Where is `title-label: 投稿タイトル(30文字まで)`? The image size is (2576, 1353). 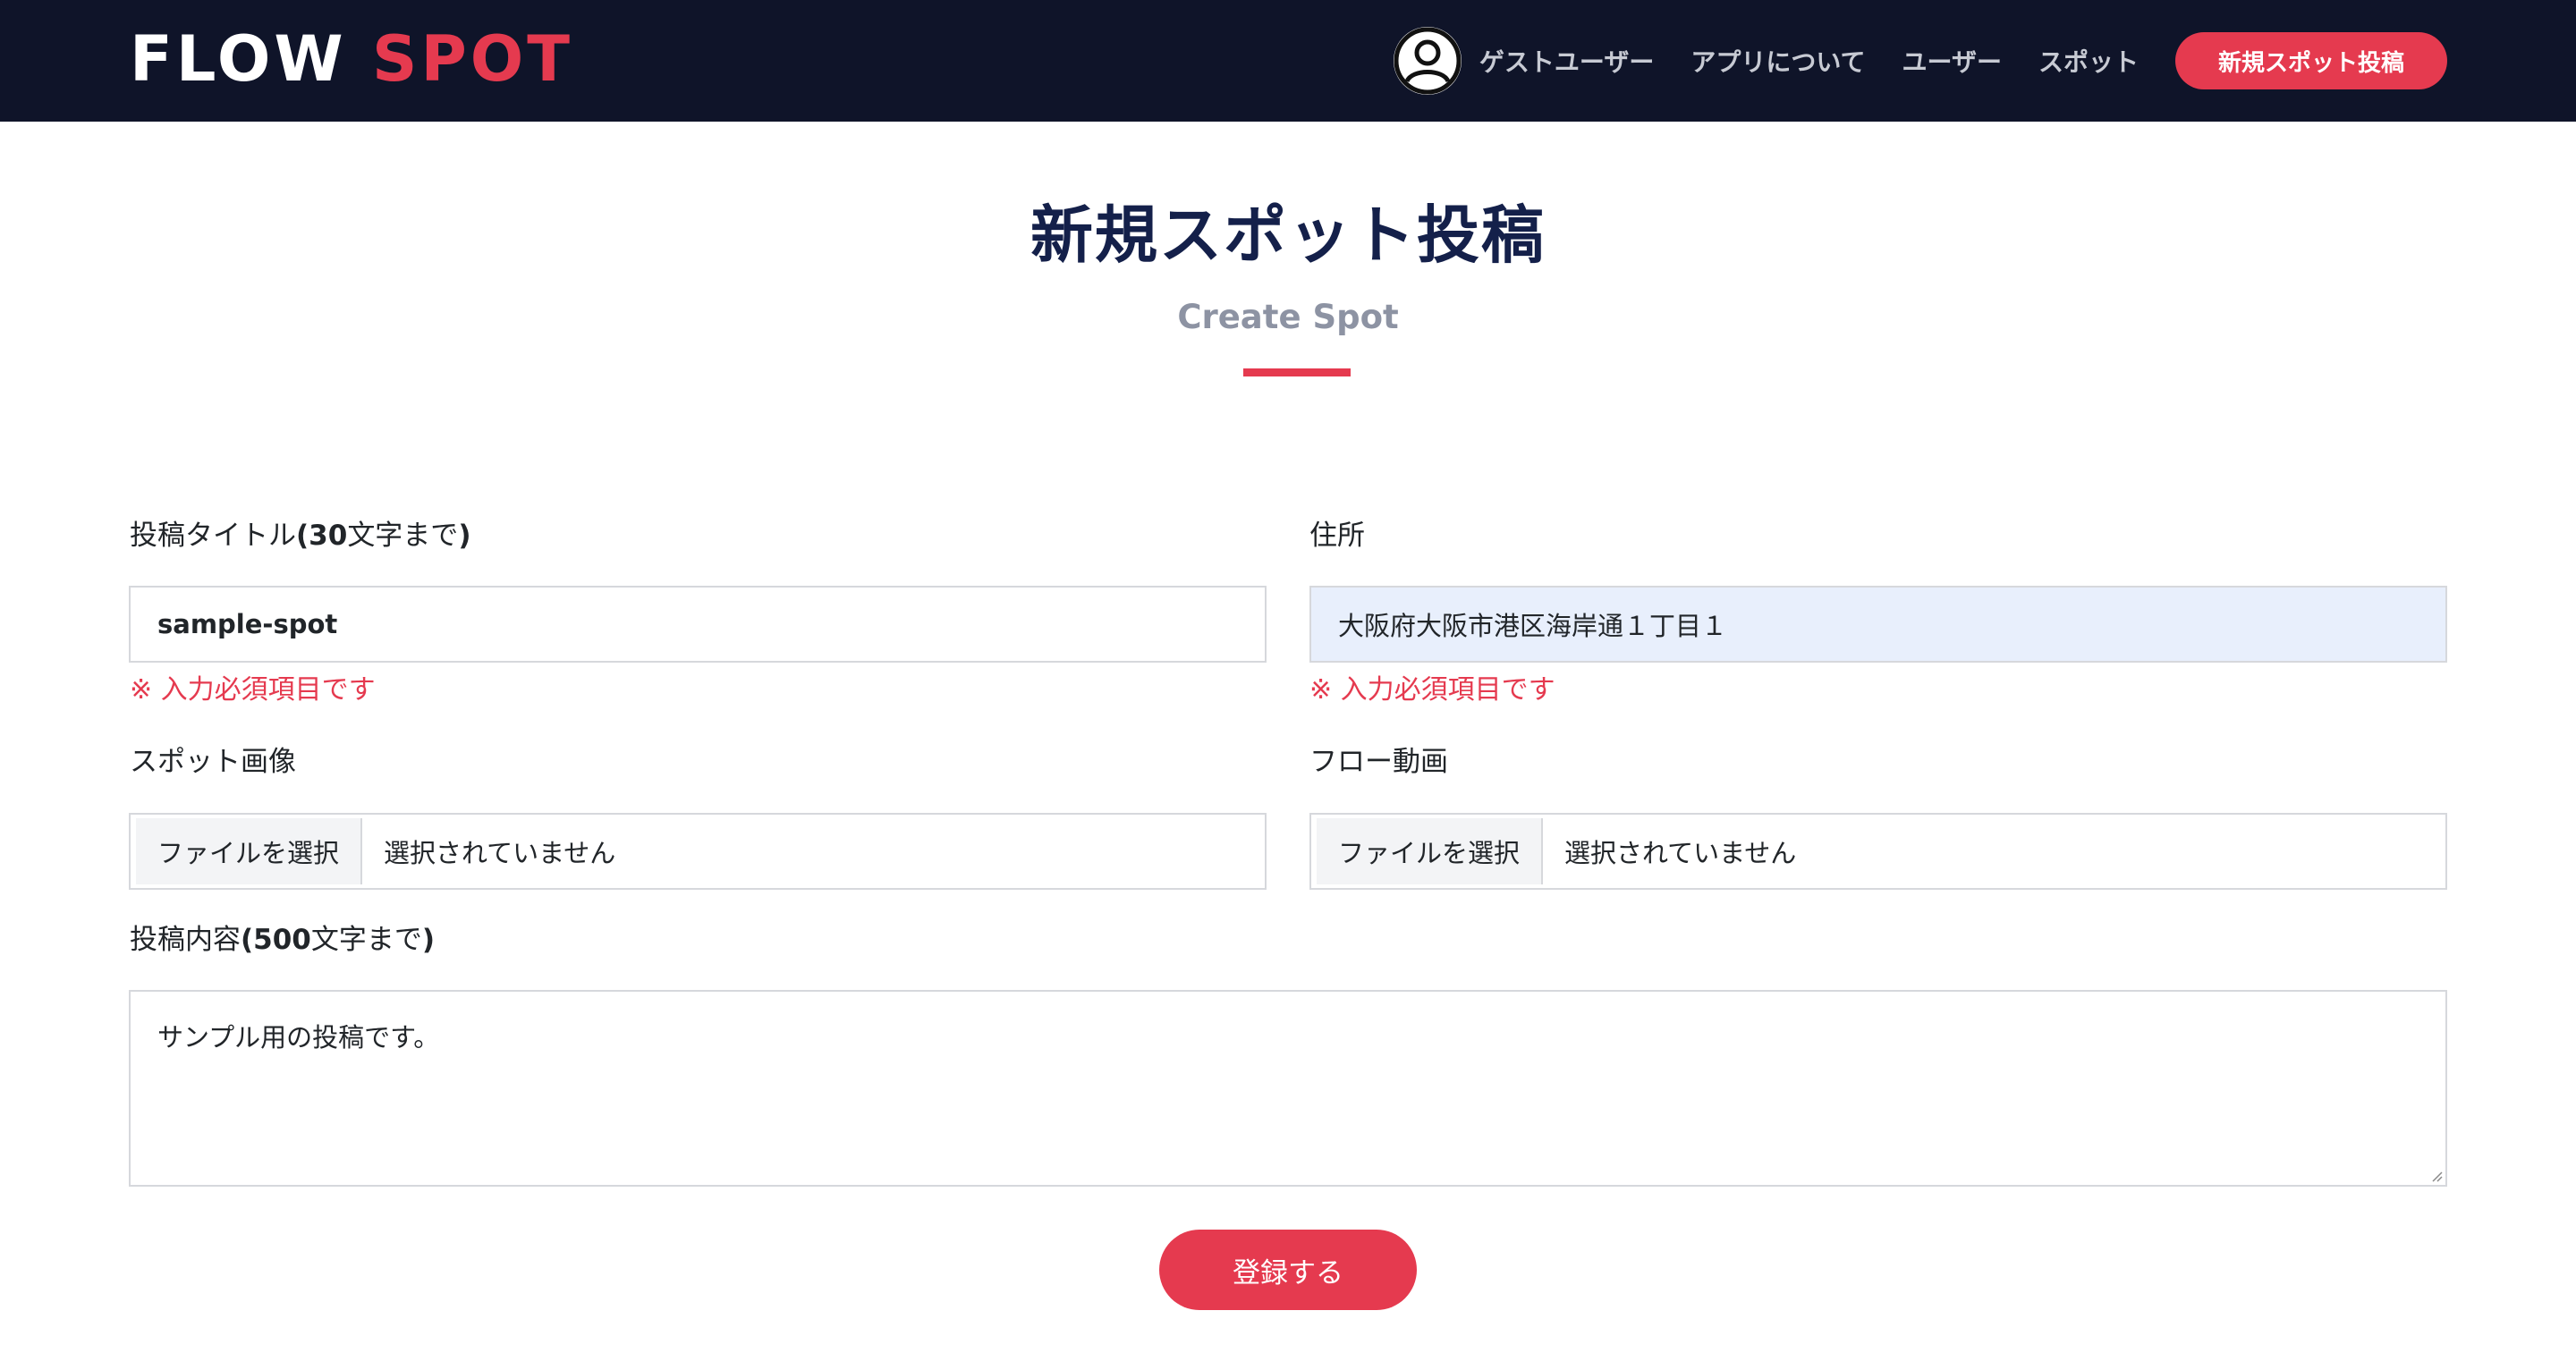 title-label: 投稿タイトル(30文字まで) is located at coordinates (300, 536).